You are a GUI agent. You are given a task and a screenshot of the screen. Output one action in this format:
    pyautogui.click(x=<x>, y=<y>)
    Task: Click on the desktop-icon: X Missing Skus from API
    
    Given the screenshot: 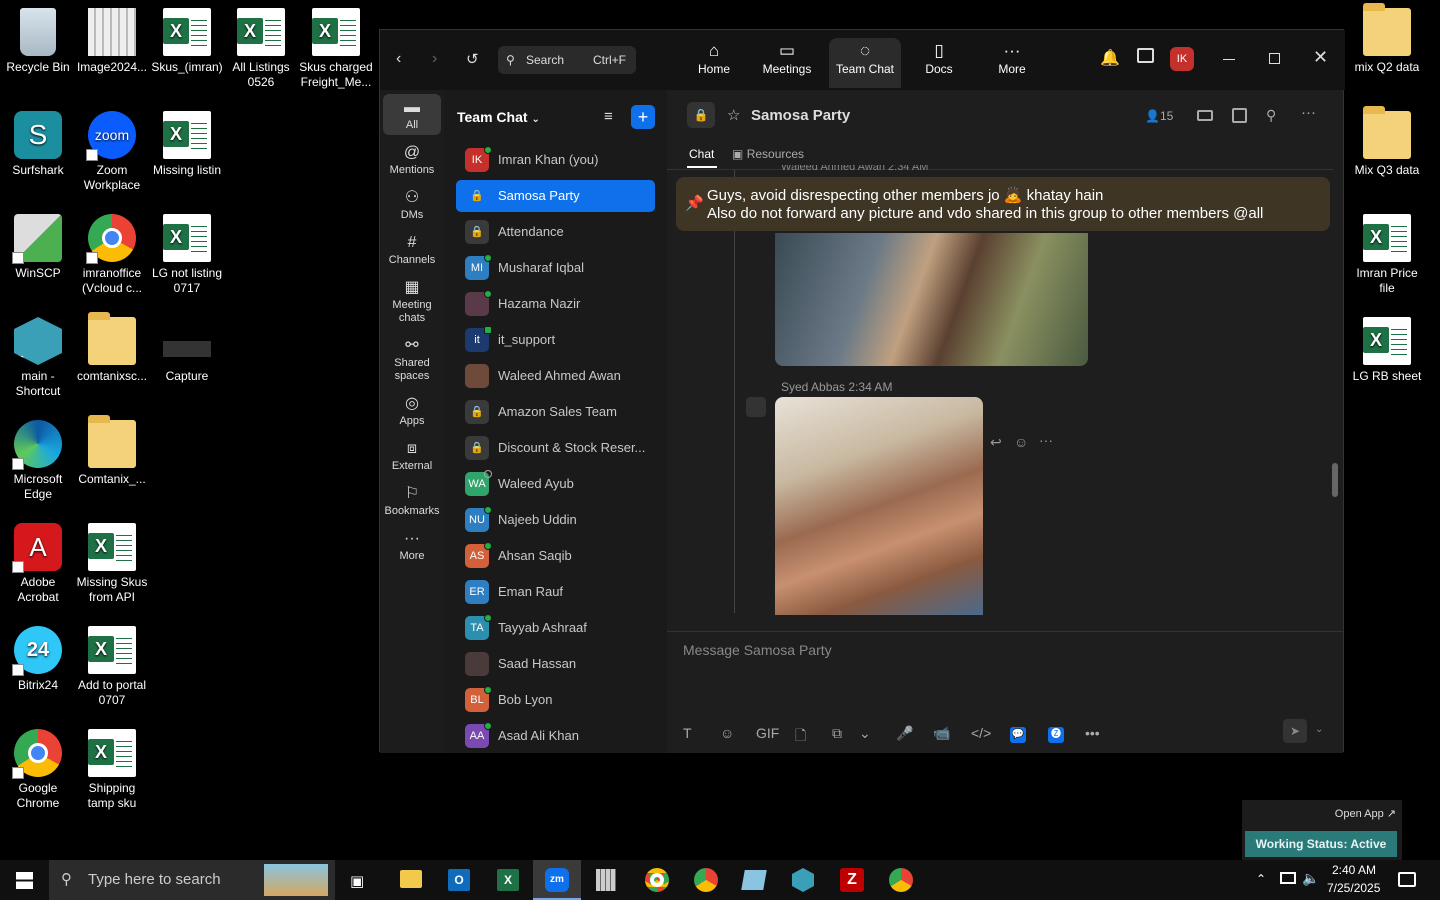 What is the action you would take?
    pyautogui.click(x=112, y=564)
    